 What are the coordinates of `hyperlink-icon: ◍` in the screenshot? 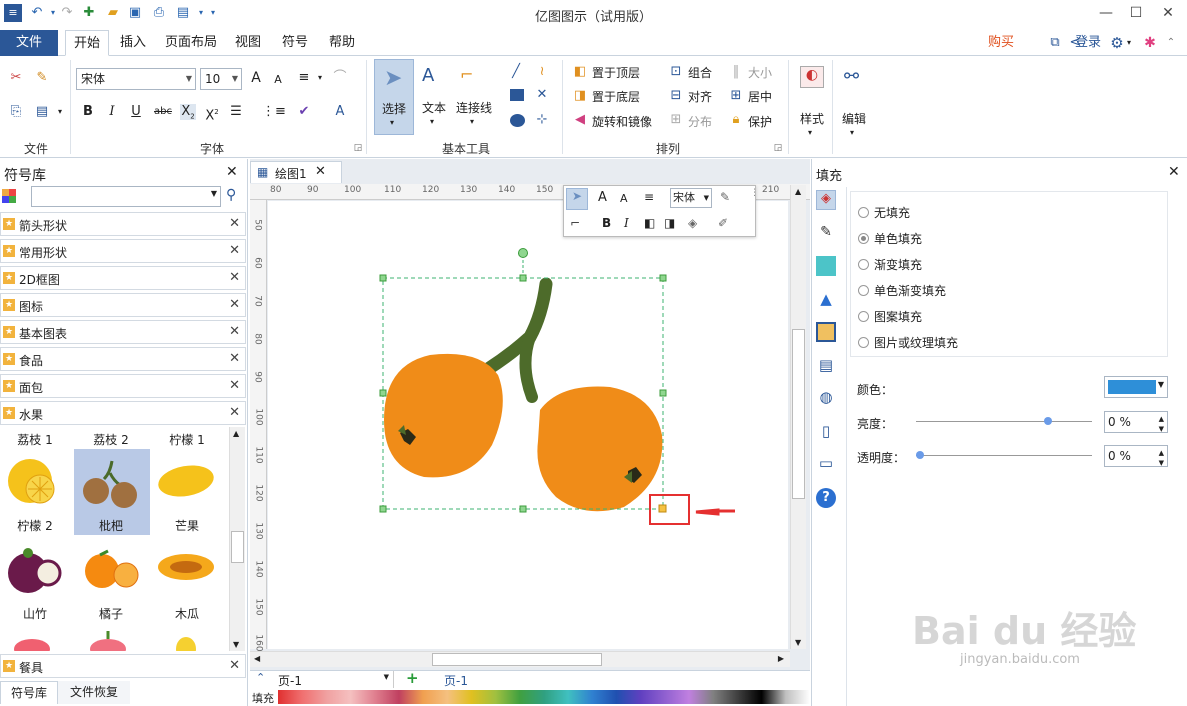 It's located at (826, 398).